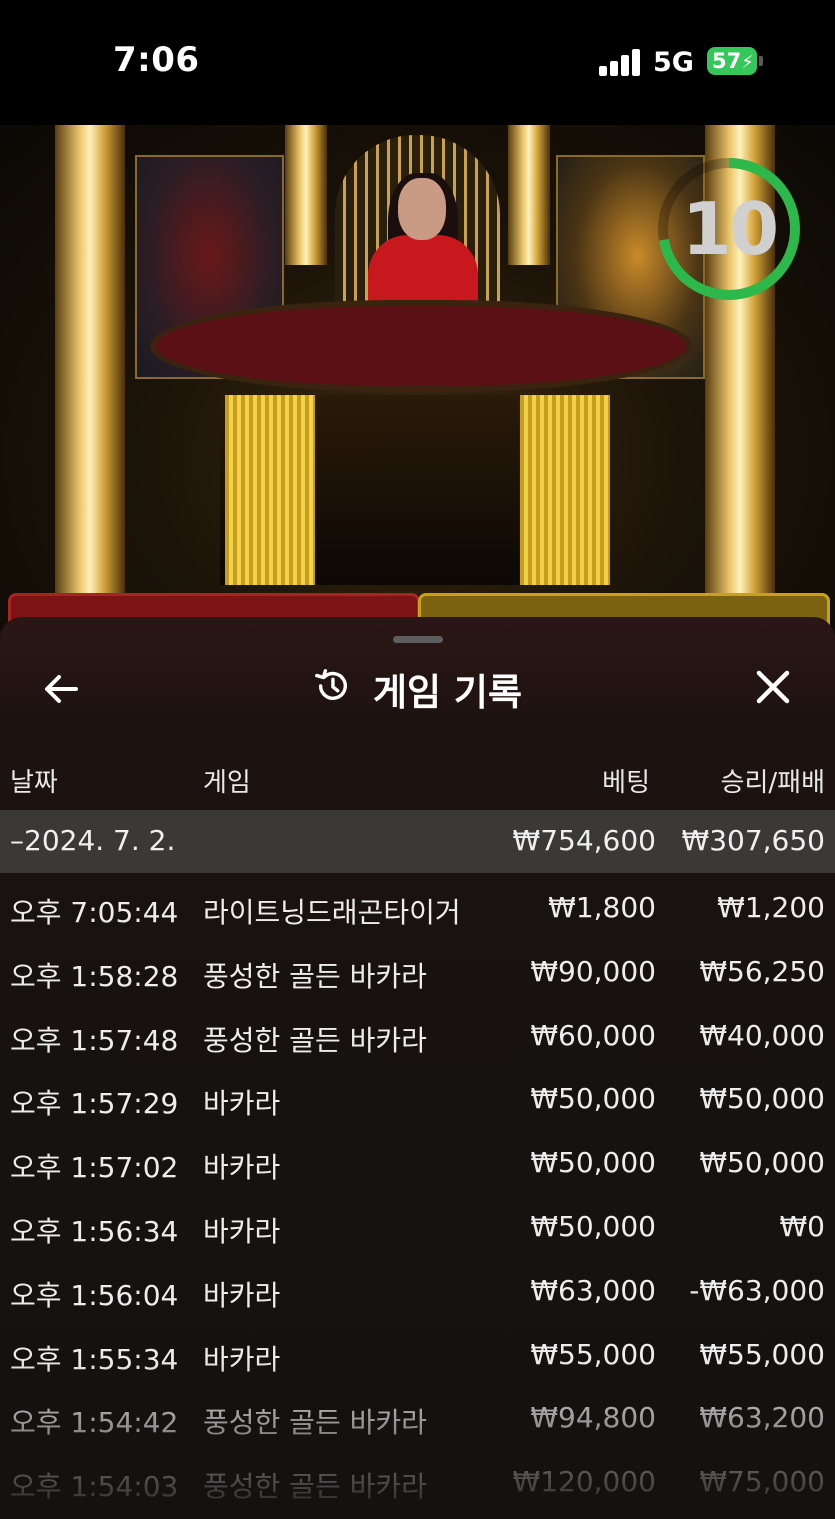 The width and height of the screenshot is (835, 1519). Describe the element at coordinates (90, 360) in the screenshot. I see `pillar-left` at that location.